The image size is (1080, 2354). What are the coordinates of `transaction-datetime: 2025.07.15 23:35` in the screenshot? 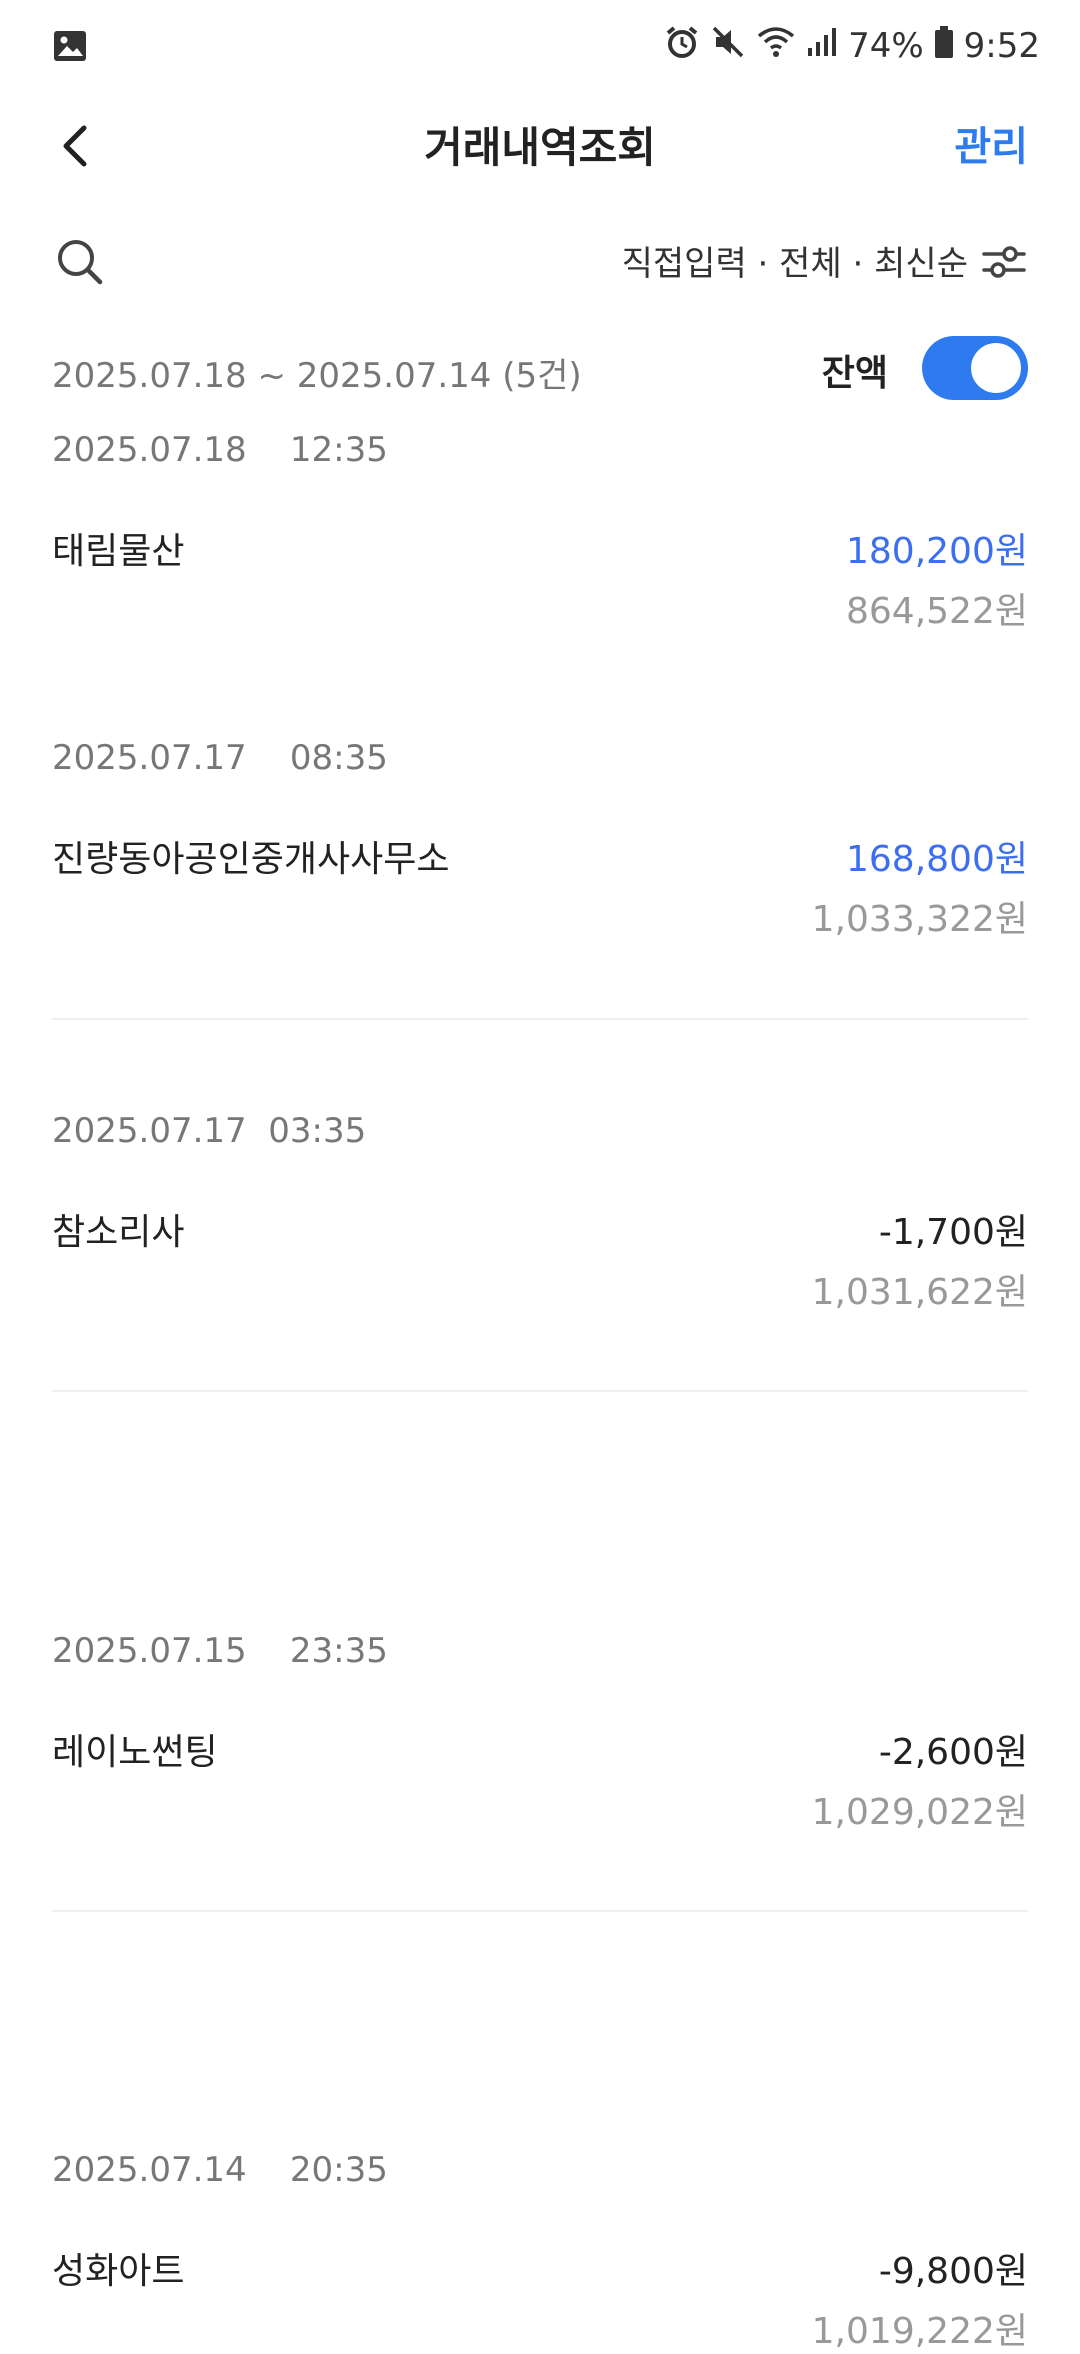 It's located at (220, 1651).